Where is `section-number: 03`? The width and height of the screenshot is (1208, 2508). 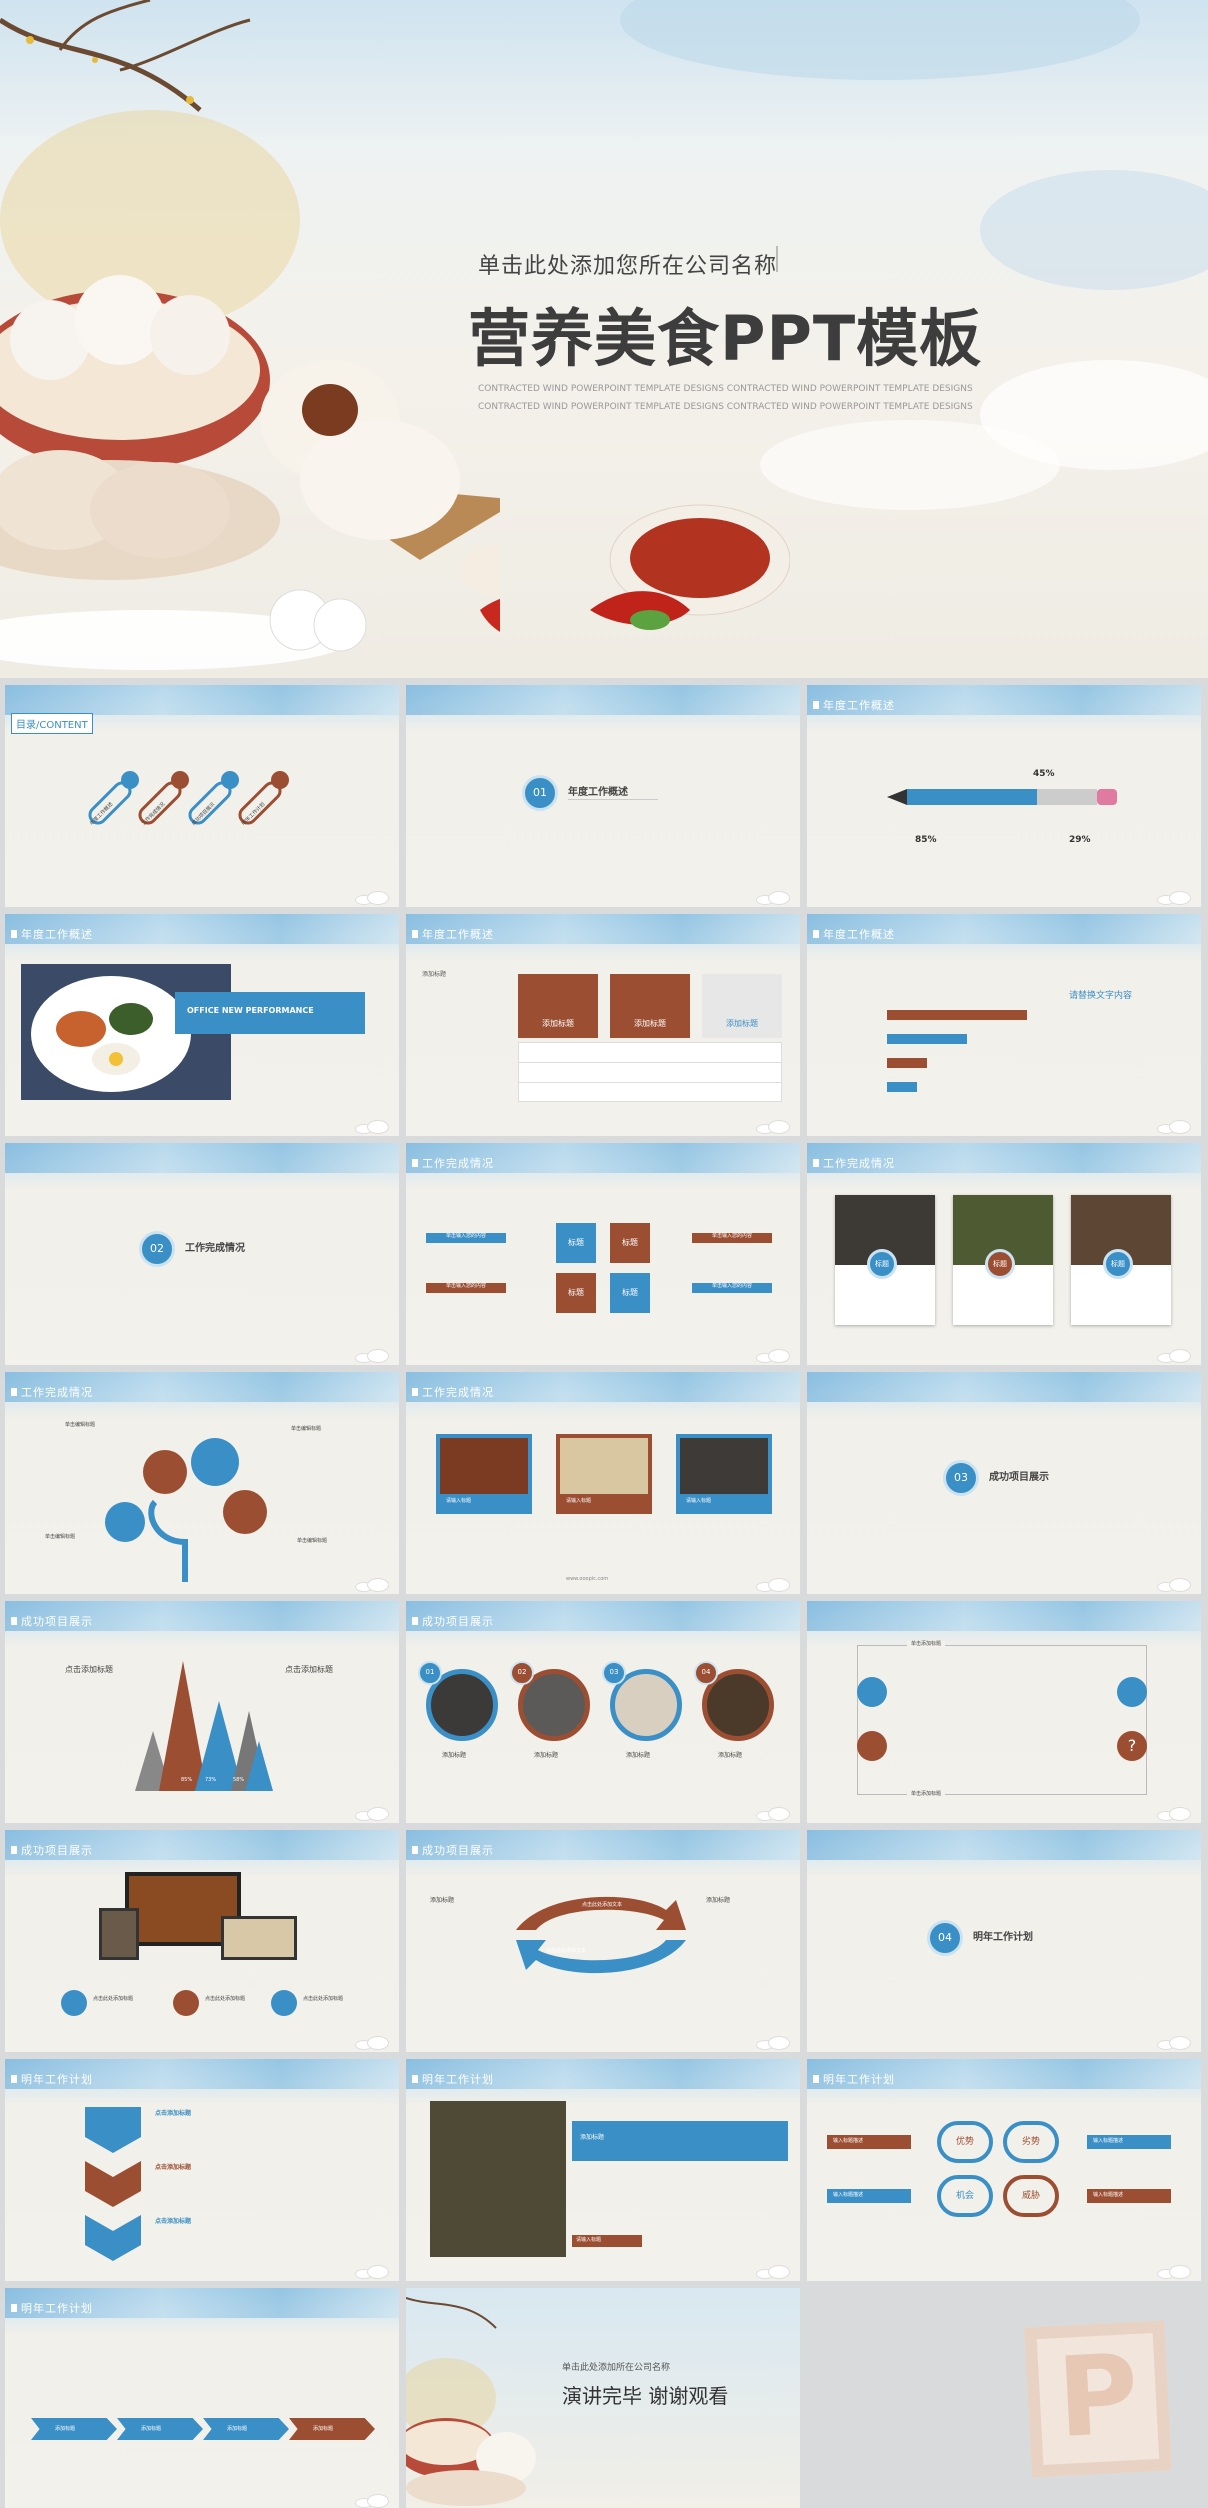 section-number: 03 is located at coordinates (961, 1478).